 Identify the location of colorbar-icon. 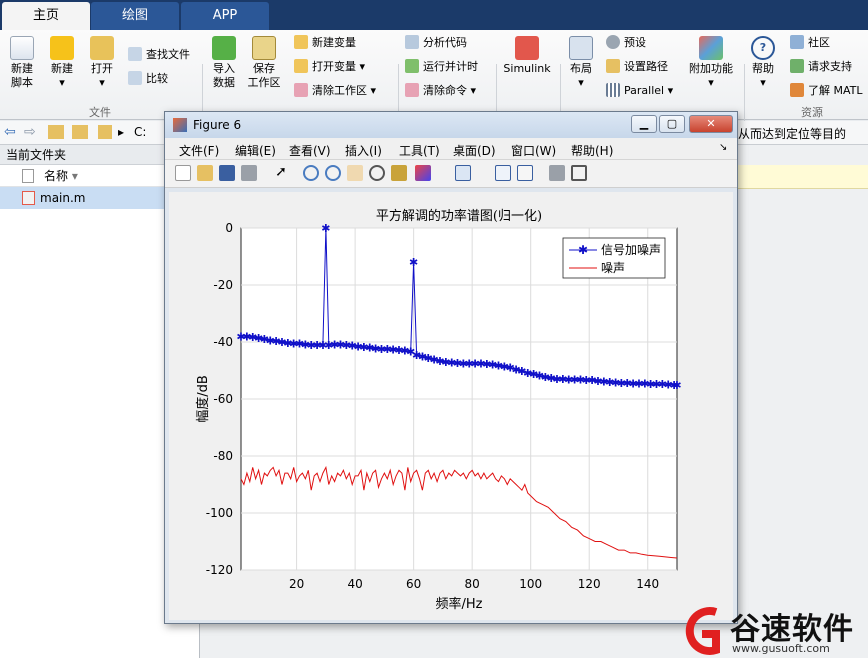
(503, 173).